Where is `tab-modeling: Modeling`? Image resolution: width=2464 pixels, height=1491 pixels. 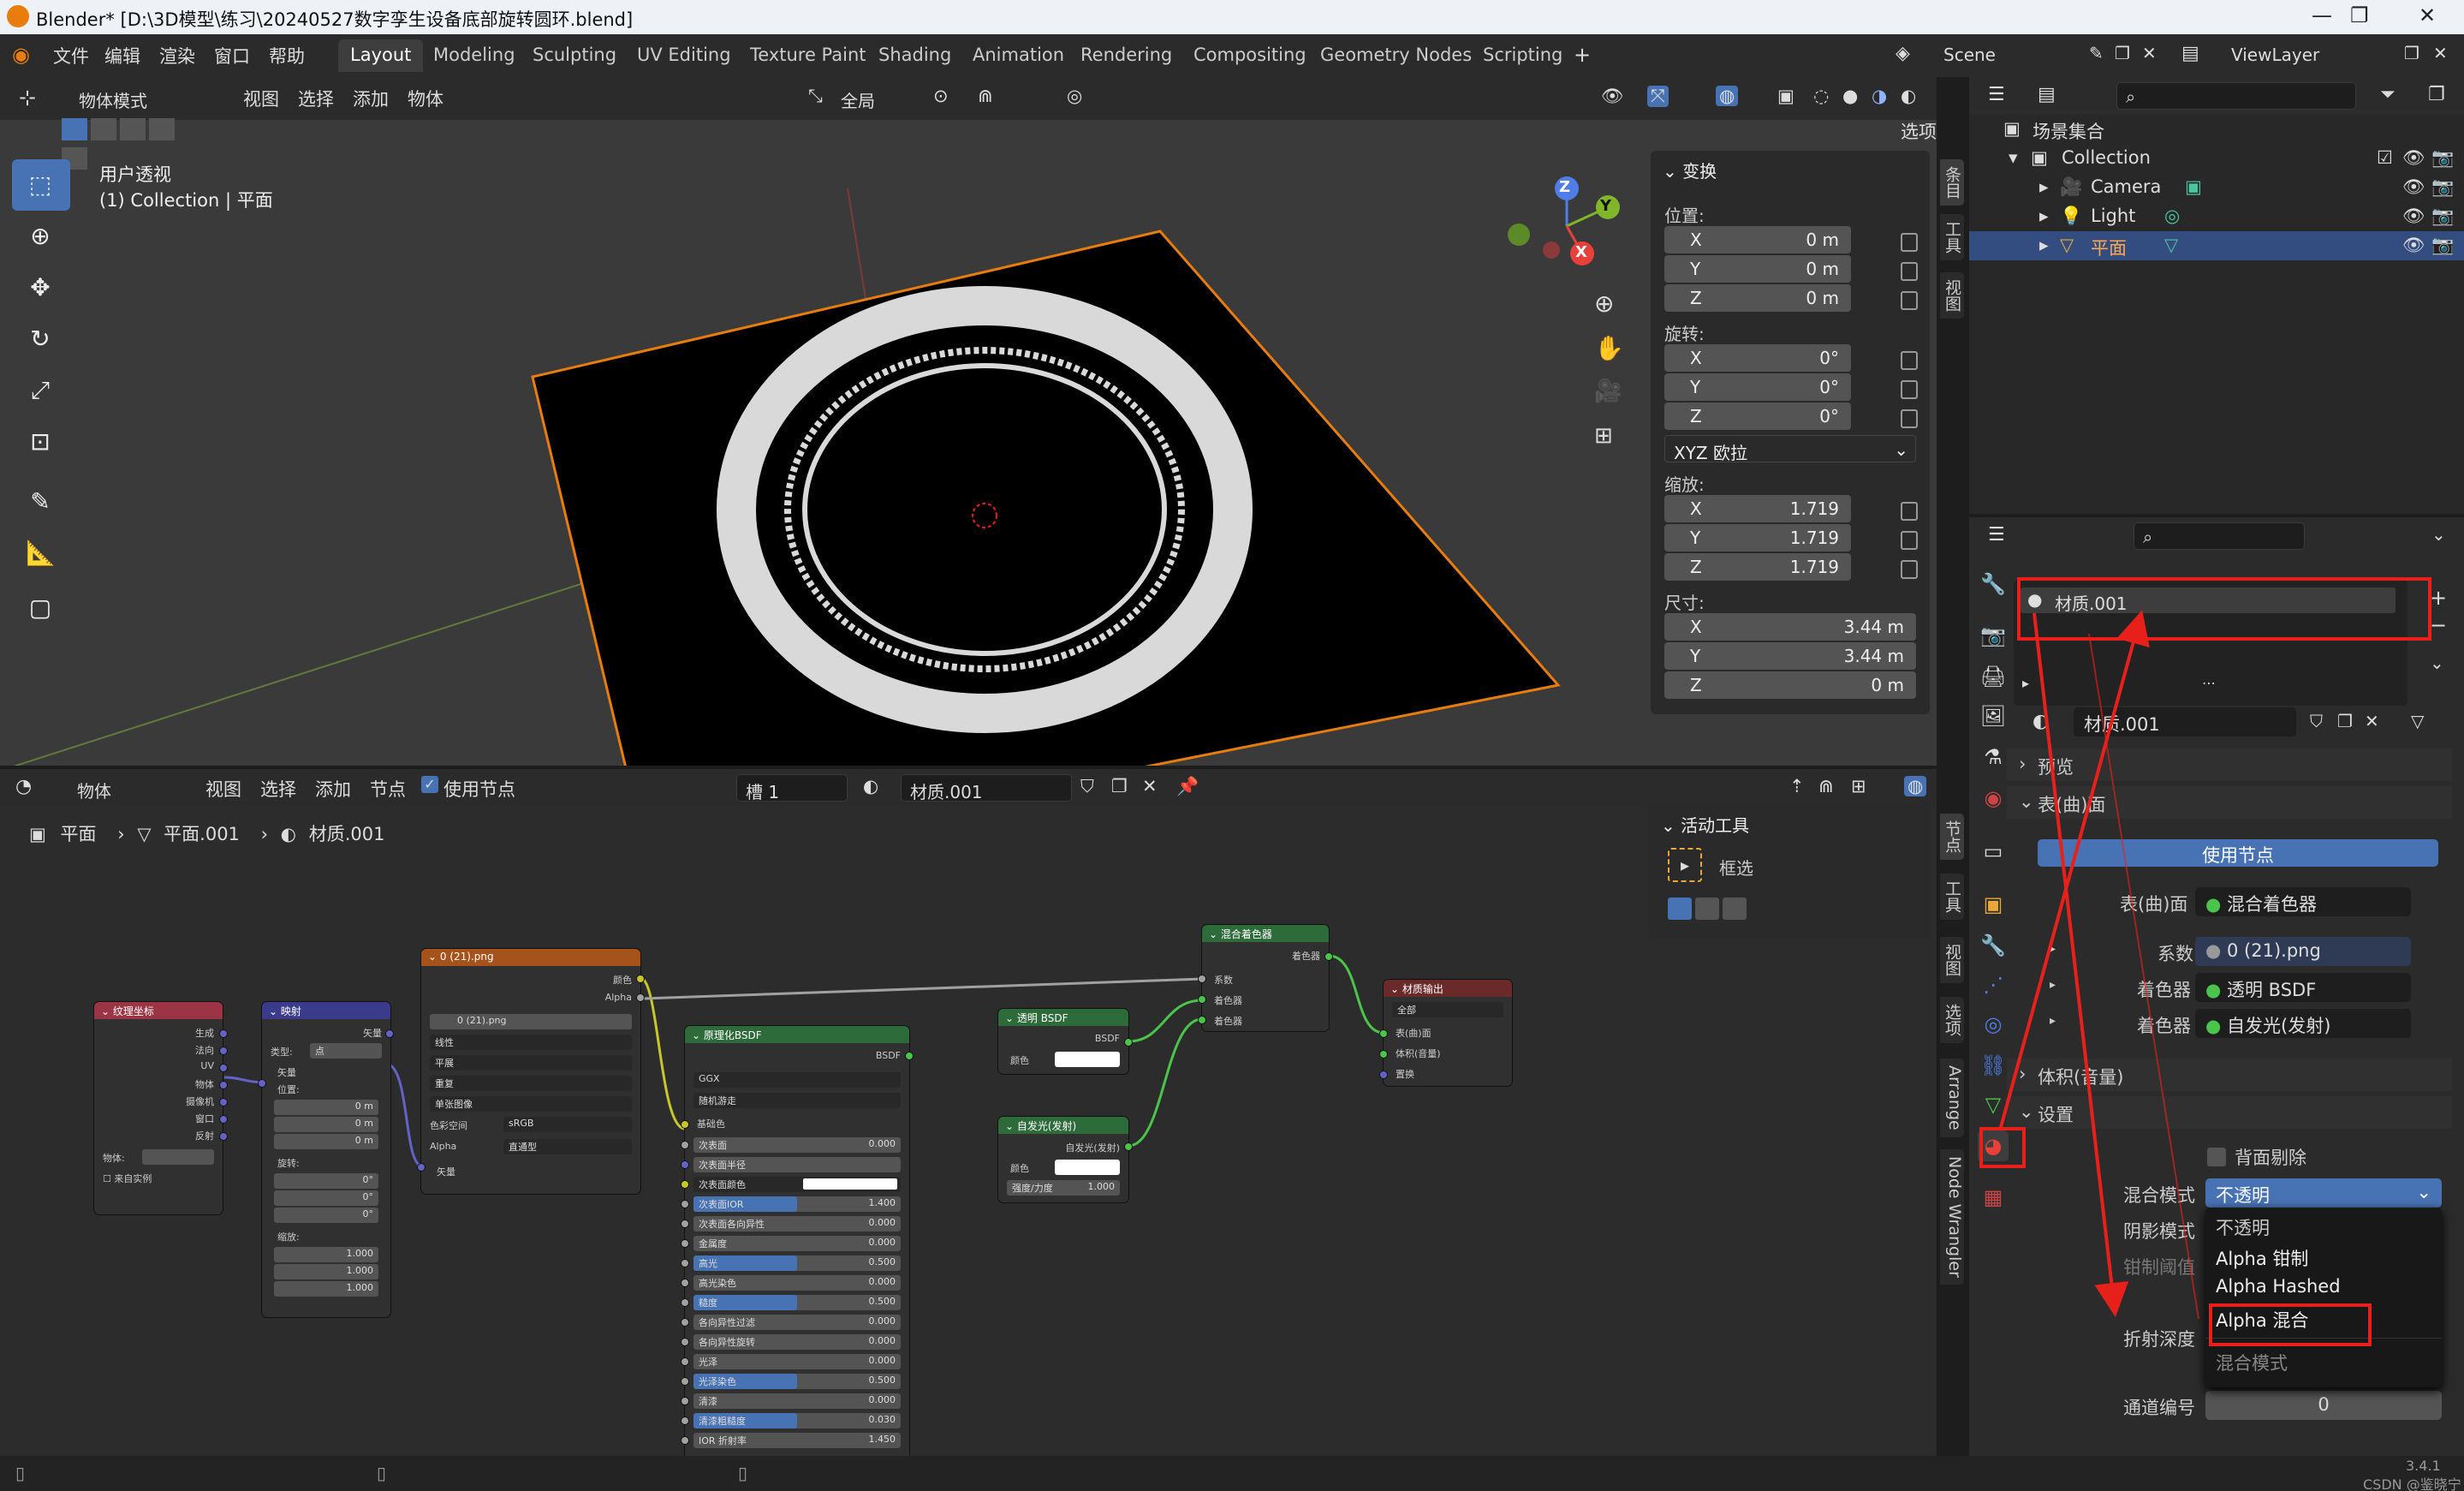 tab-modeling: Modeling is located at coordinates (474, 55).